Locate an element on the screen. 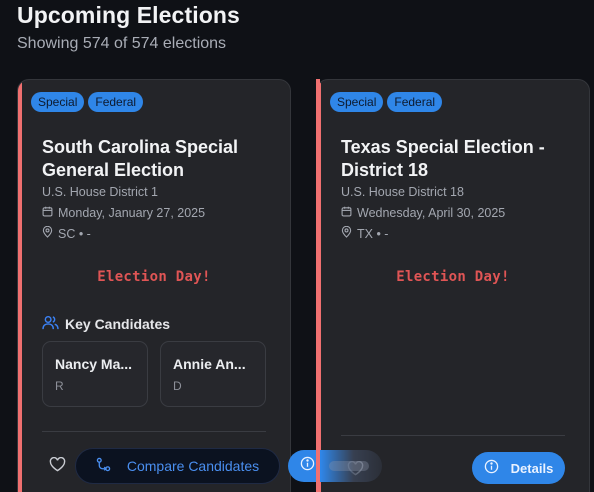 The height and width of the screenshot is (492, 594). users-icon is located at coordinates (50, 324).